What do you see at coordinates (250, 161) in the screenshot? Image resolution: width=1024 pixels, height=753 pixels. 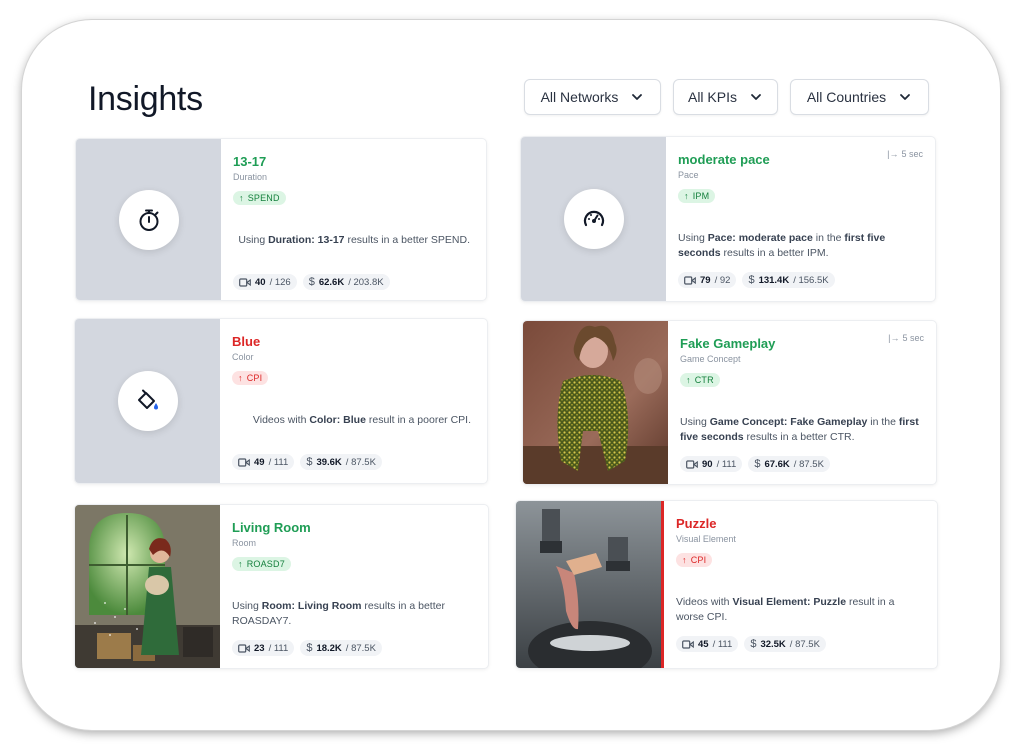 I see `insight-value: 13-17` at bounding box center [250, 161].